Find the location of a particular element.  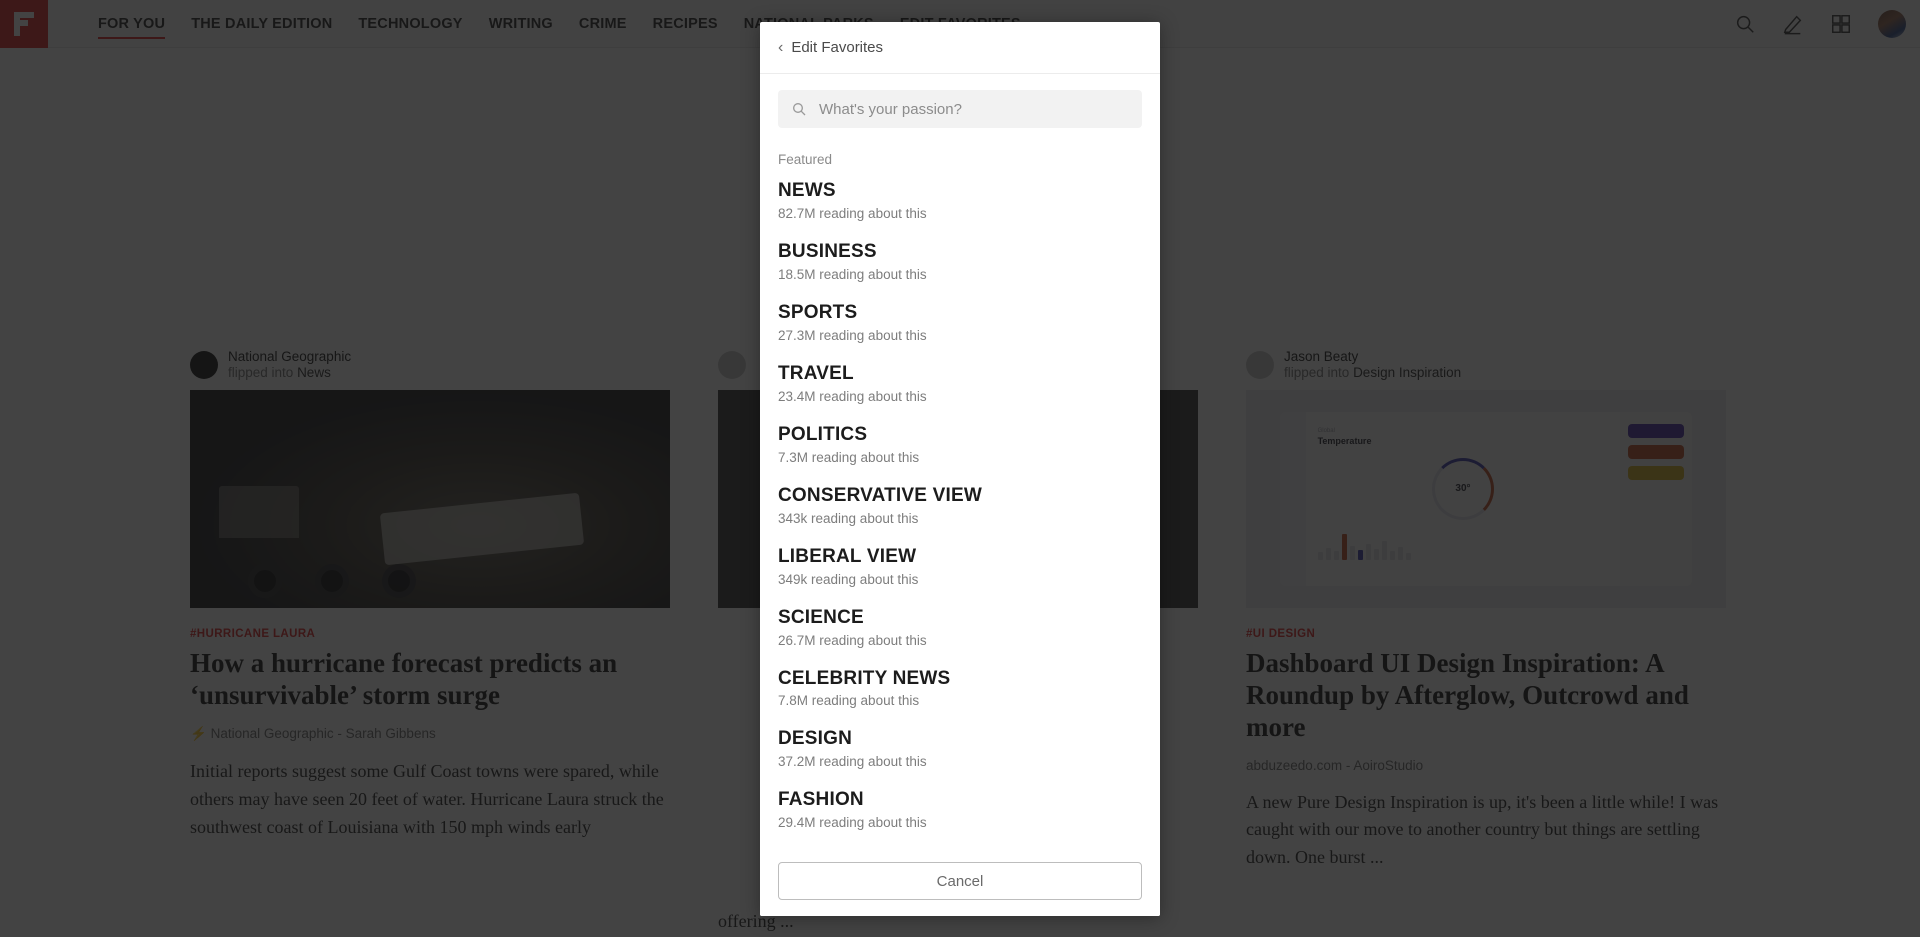

search-section is located at coordinates (960, 106).